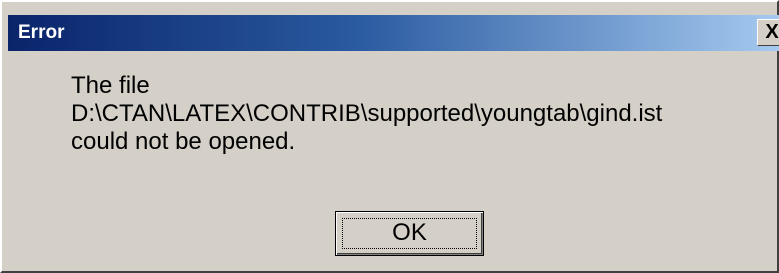 This screenshot has width=779, height=273. Describe the element at coordinates (772, 32) in the screenshot. I see `close-icon: X` at that location.